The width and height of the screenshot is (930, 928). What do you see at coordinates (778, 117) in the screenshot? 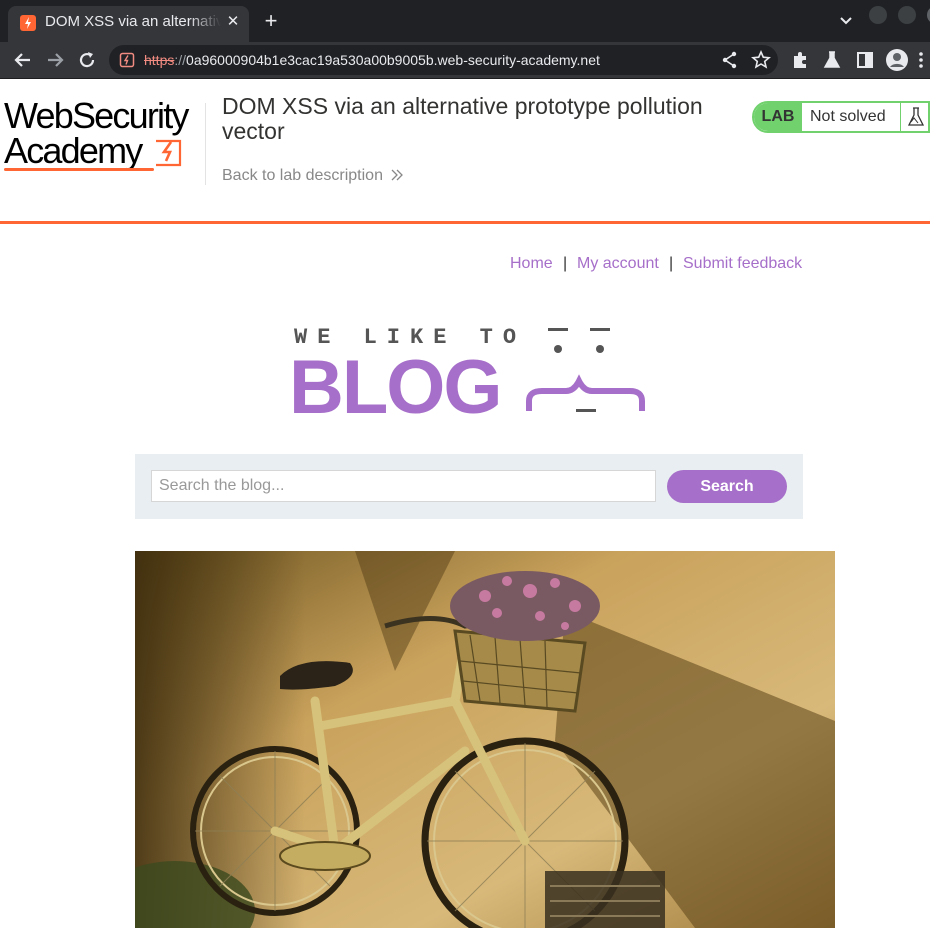
I see `lab-badge: LAB` at bounding box center [778, 117].